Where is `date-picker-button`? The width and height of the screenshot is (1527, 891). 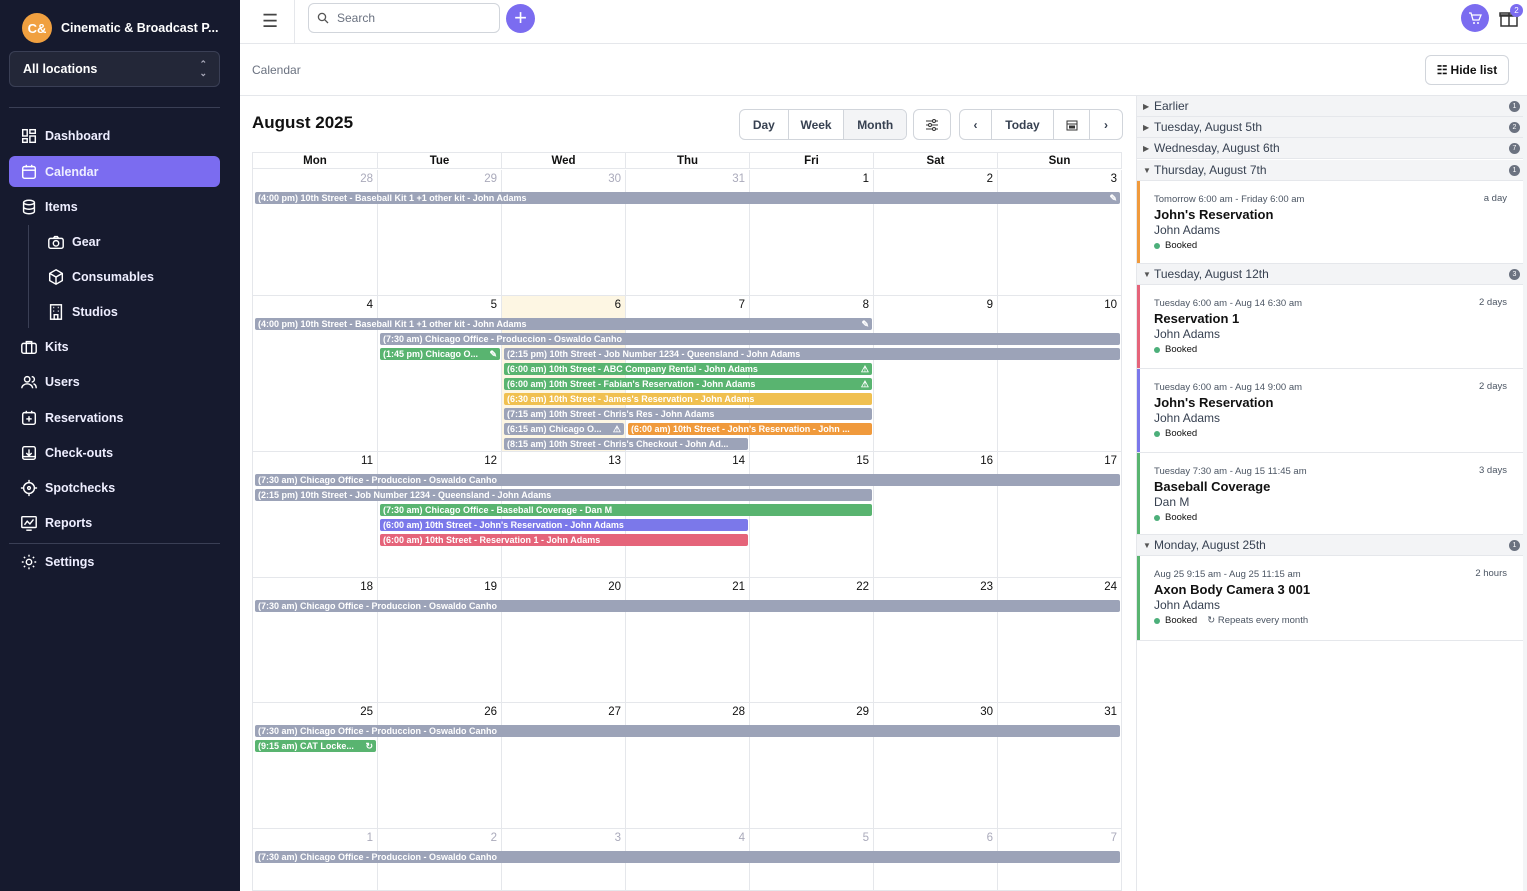
date-picker-button is located at coordinates (1072, 124).